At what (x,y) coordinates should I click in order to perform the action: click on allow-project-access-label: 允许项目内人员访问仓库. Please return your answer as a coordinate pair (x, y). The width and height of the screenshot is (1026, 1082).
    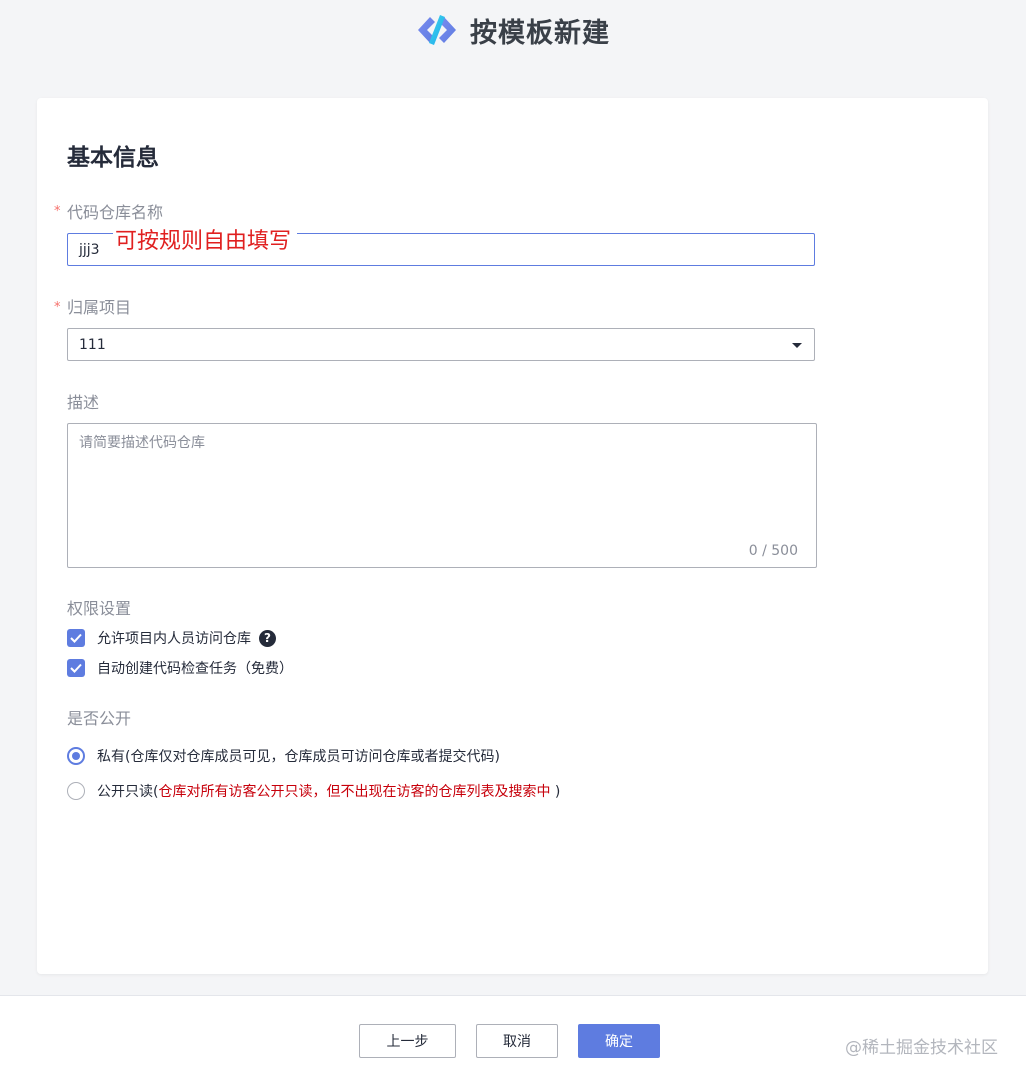
    Looking at the image, I should click on (174, 639).